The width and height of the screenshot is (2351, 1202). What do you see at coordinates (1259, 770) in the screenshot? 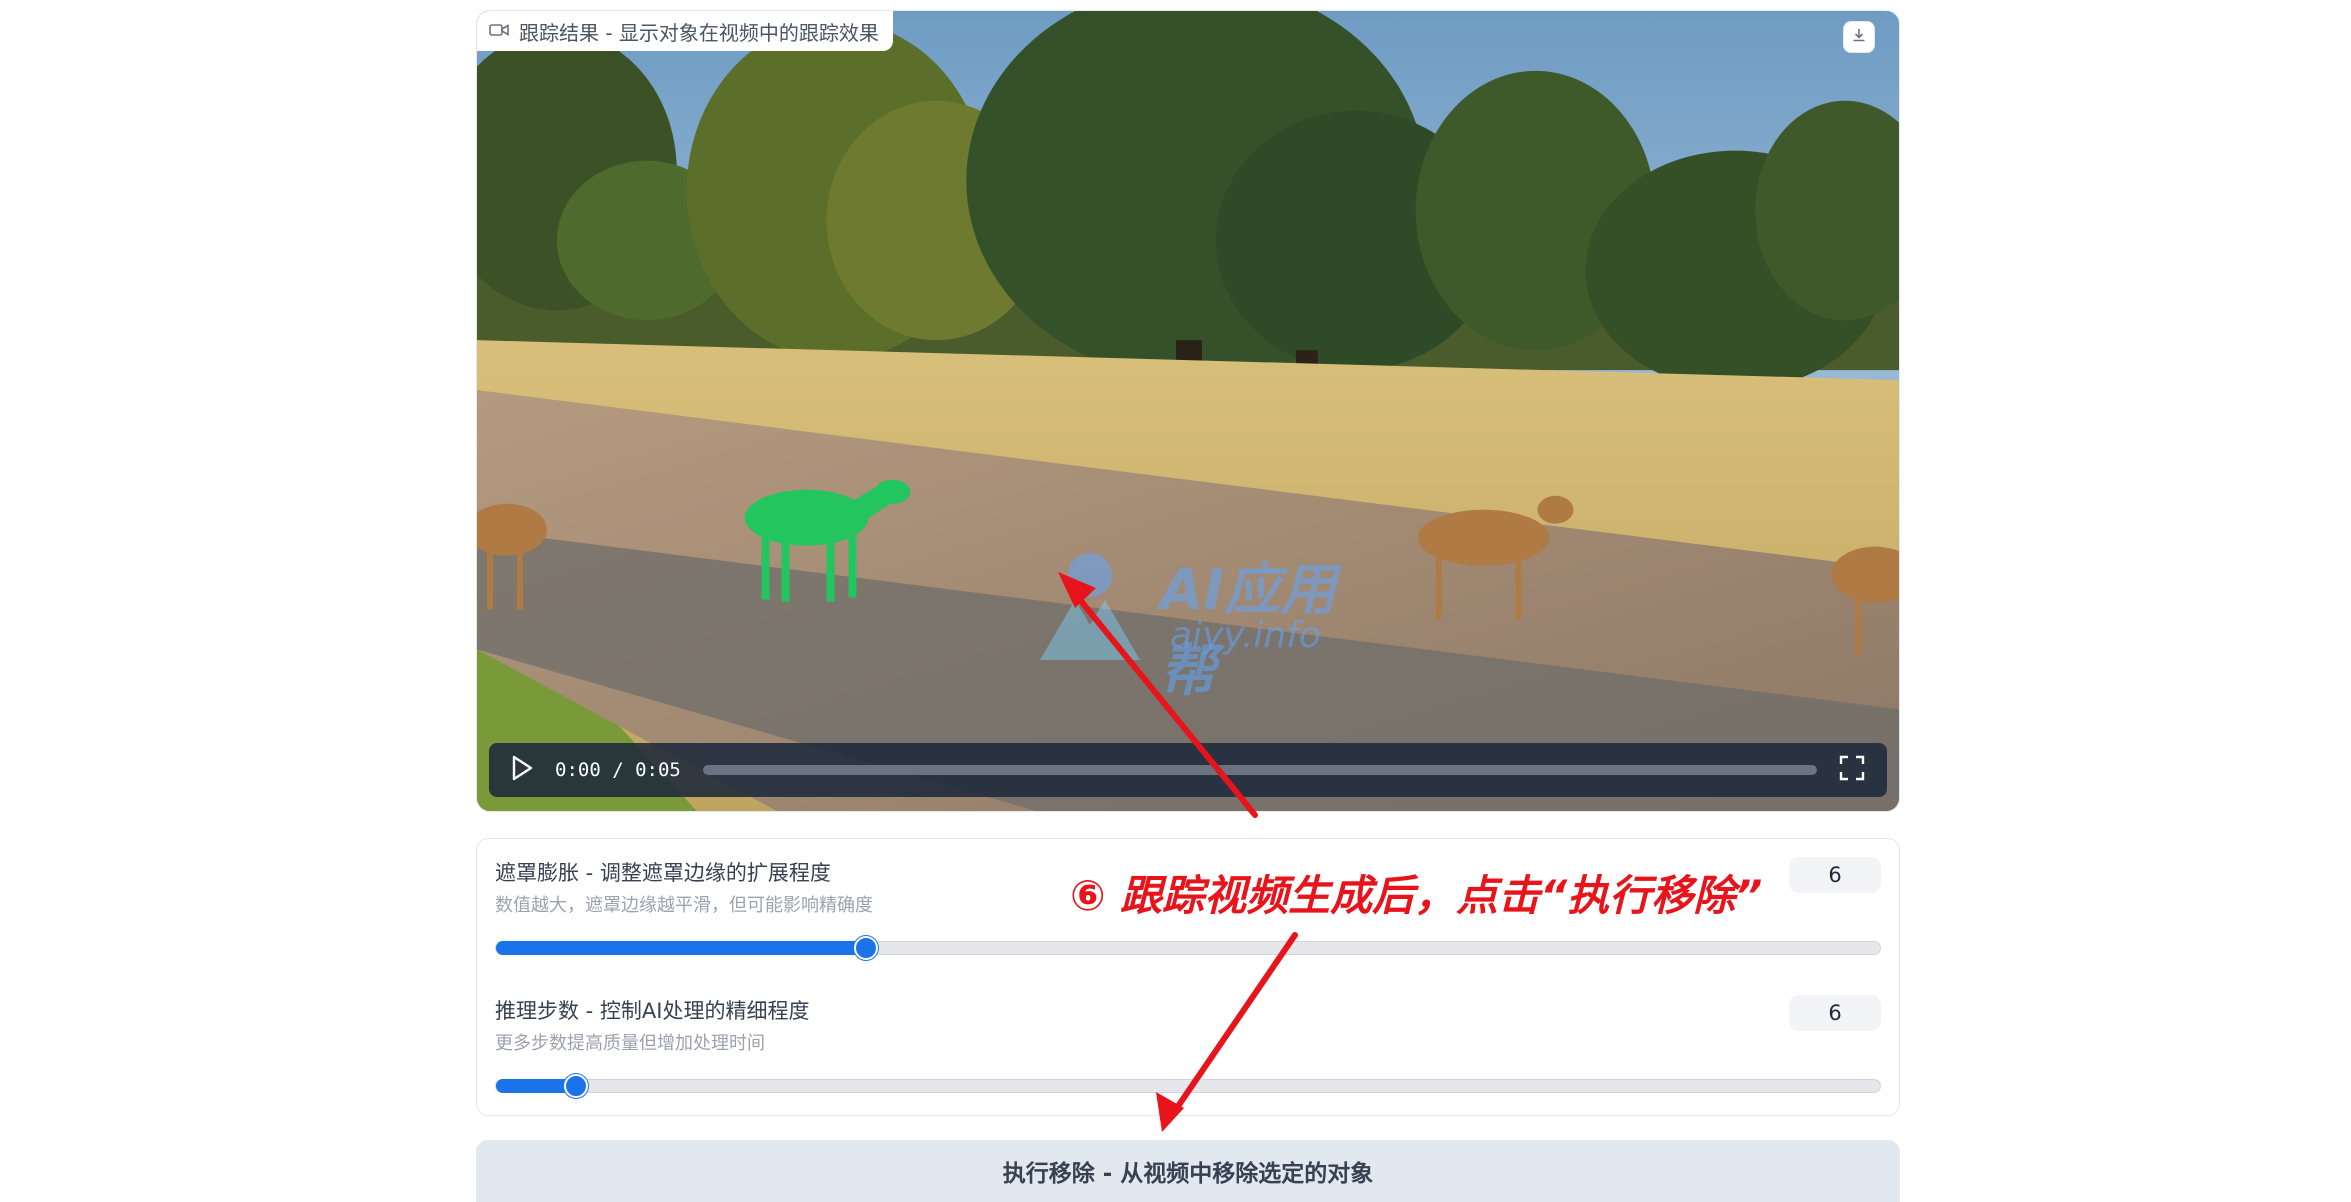
I see `video-progress-bar` at bounding box center [1259, 770].